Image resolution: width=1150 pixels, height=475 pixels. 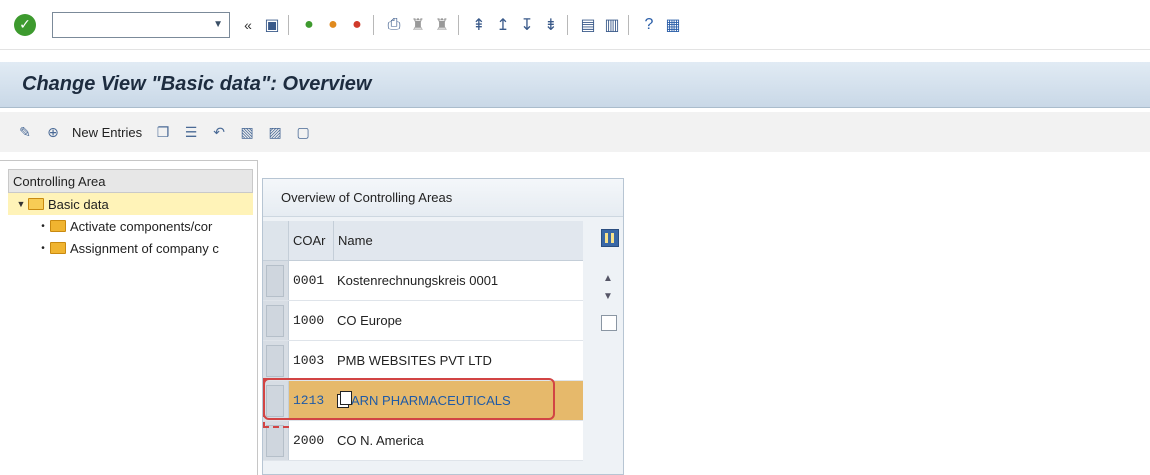 What do you see at coordinates (333, 25) in the screenshot?
I see `exit-icon: ●` at bounding box center [333, 25].